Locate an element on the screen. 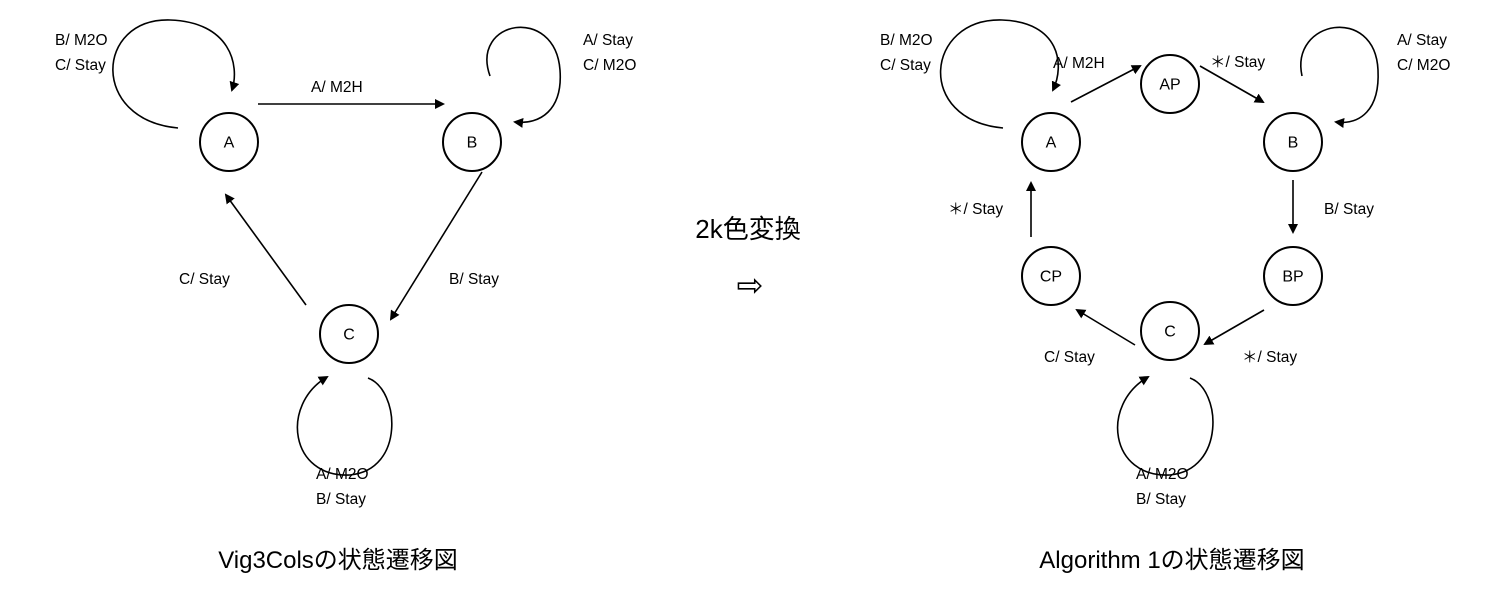 This screenshot has height=589, width=1502. node-label: CP is located at coordinates (1051, 277).